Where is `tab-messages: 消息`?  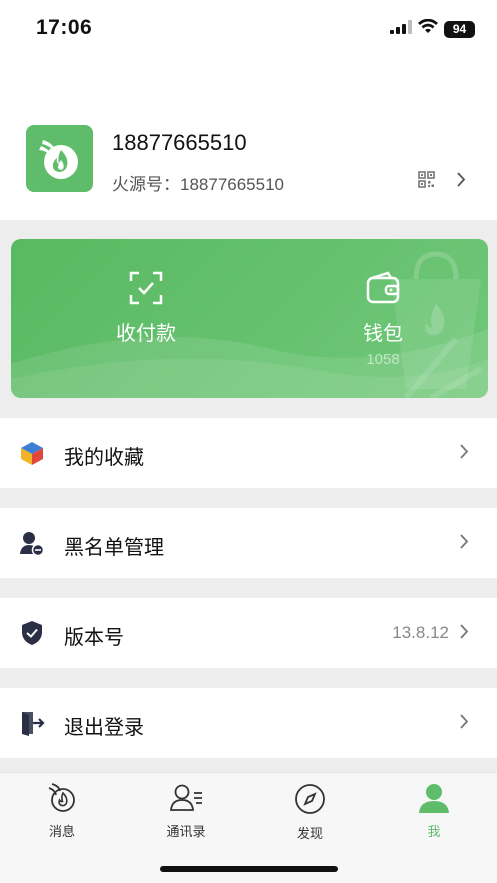 tab-messages: 消息 is located at coordinates (62, 811).